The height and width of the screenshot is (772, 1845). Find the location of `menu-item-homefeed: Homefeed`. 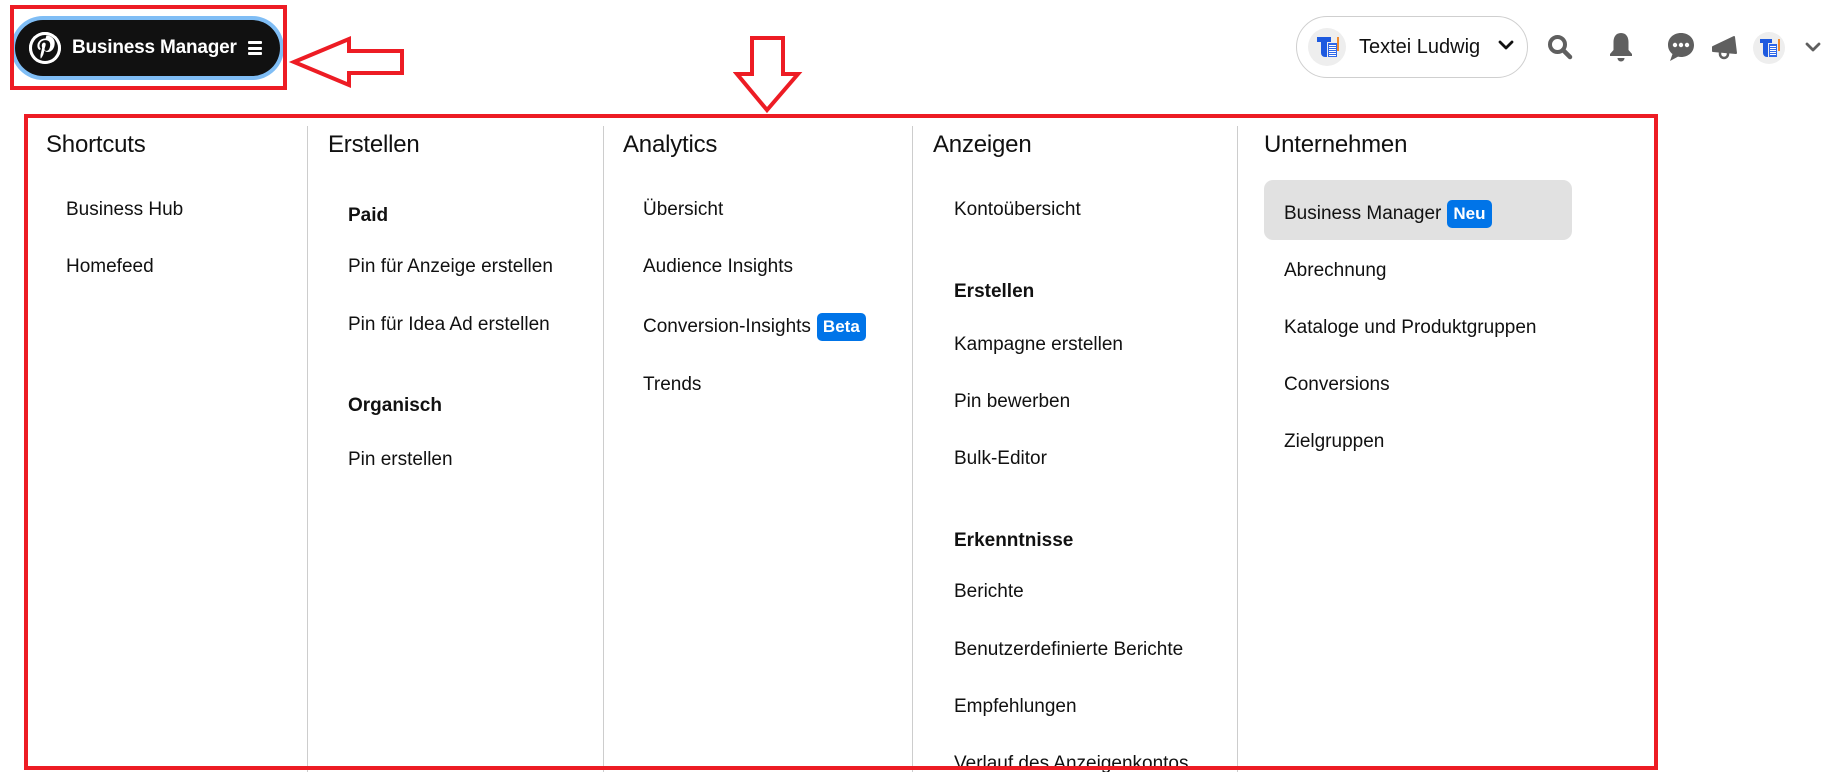

menu-item-homefeed: Homefeed is located at coordinates (110, 267).